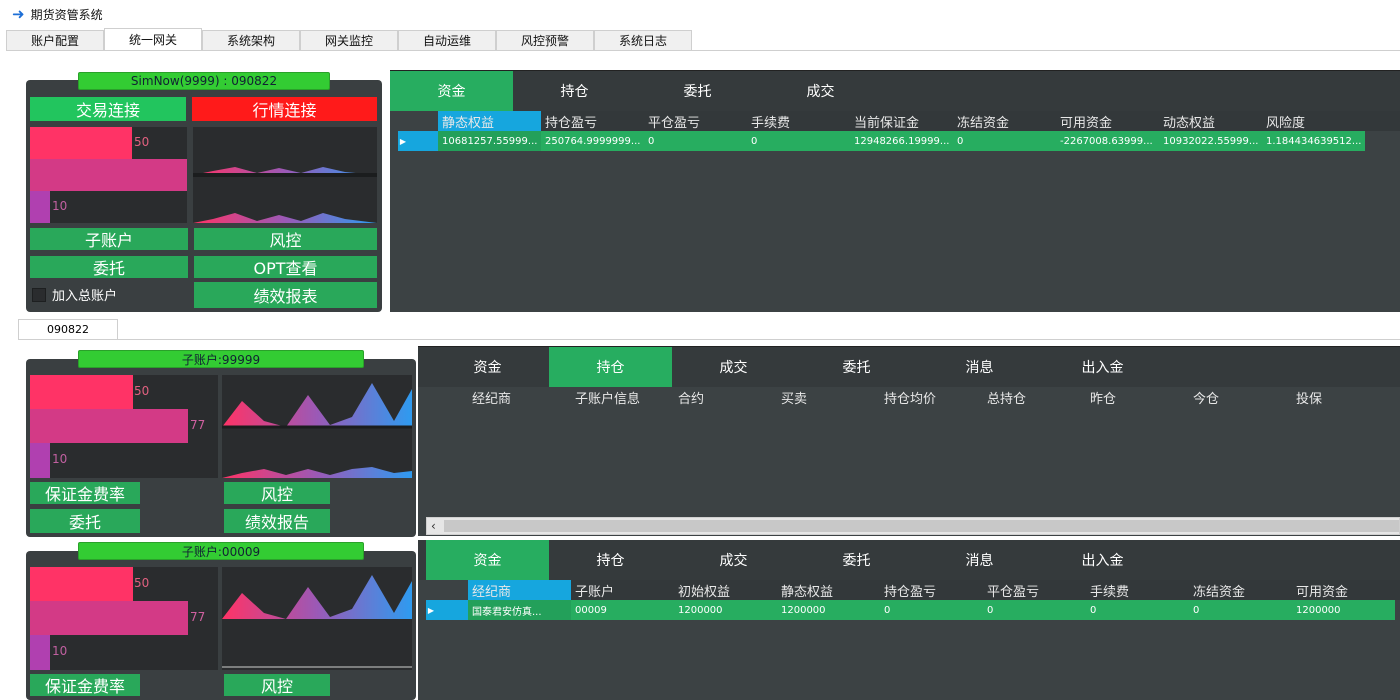 The height and width of the screenshot is (700, 1400). Describe the element at coordinates (921, 526) in the screenshot. I see `scroll-thumb` at that location.